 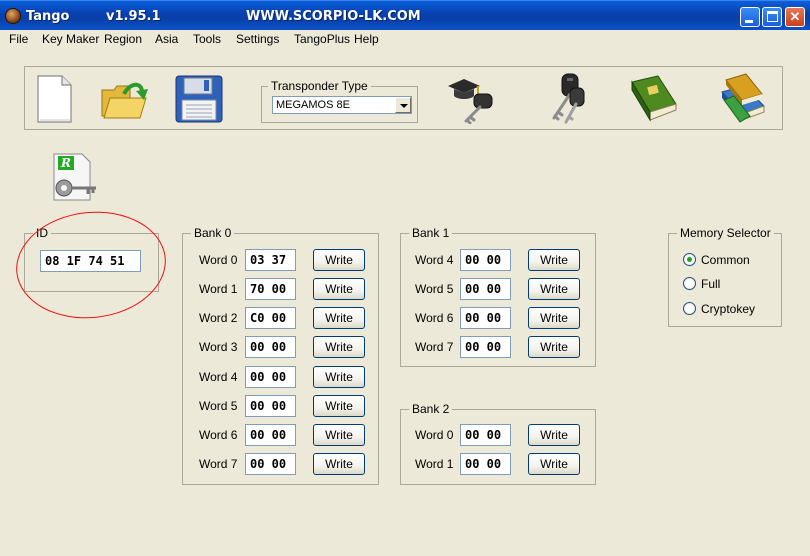 I want to click on bank0-word-field: C0 00, so click(x=270, y=318).